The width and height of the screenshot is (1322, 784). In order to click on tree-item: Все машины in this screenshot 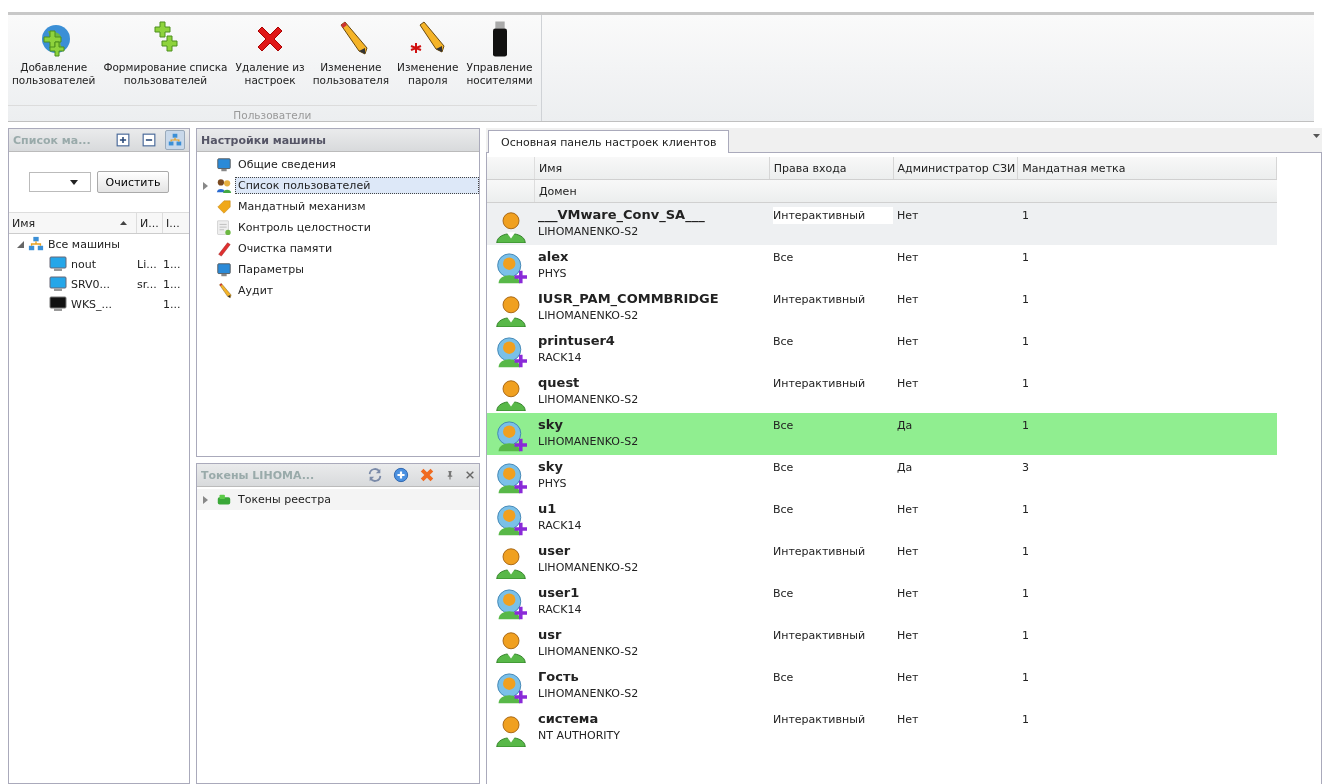, I will do `click(99, 244)`.